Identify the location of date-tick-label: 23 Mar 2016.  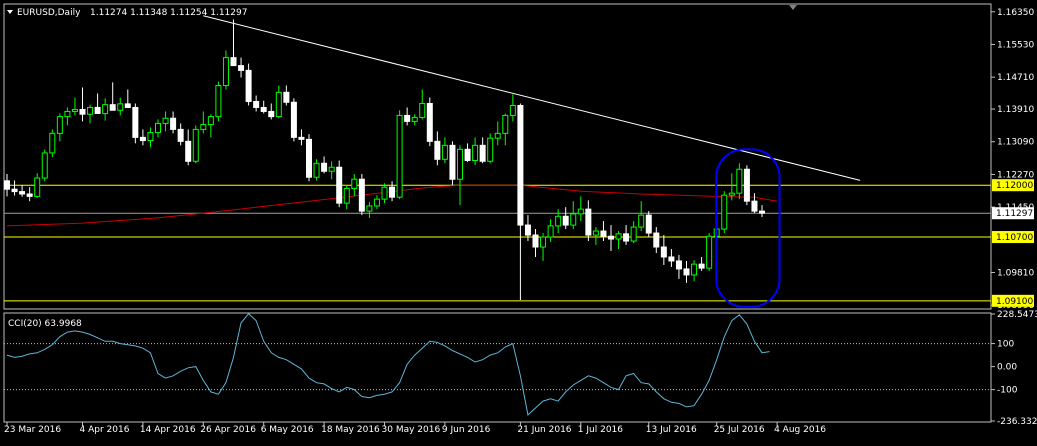
(32, 430).